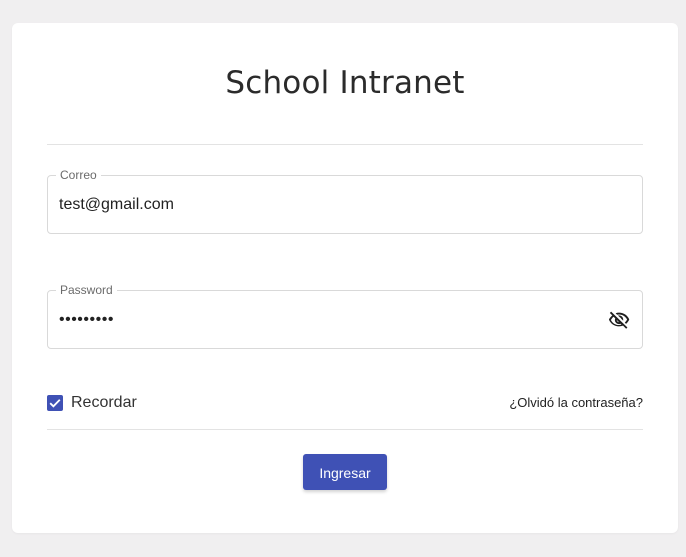 Image resolution: width=686 pixels, height=557 pixels. What do you see at coordinates (345, 429) in the screenshot?
I see `footer-divider` at bounding box center [345, 429].